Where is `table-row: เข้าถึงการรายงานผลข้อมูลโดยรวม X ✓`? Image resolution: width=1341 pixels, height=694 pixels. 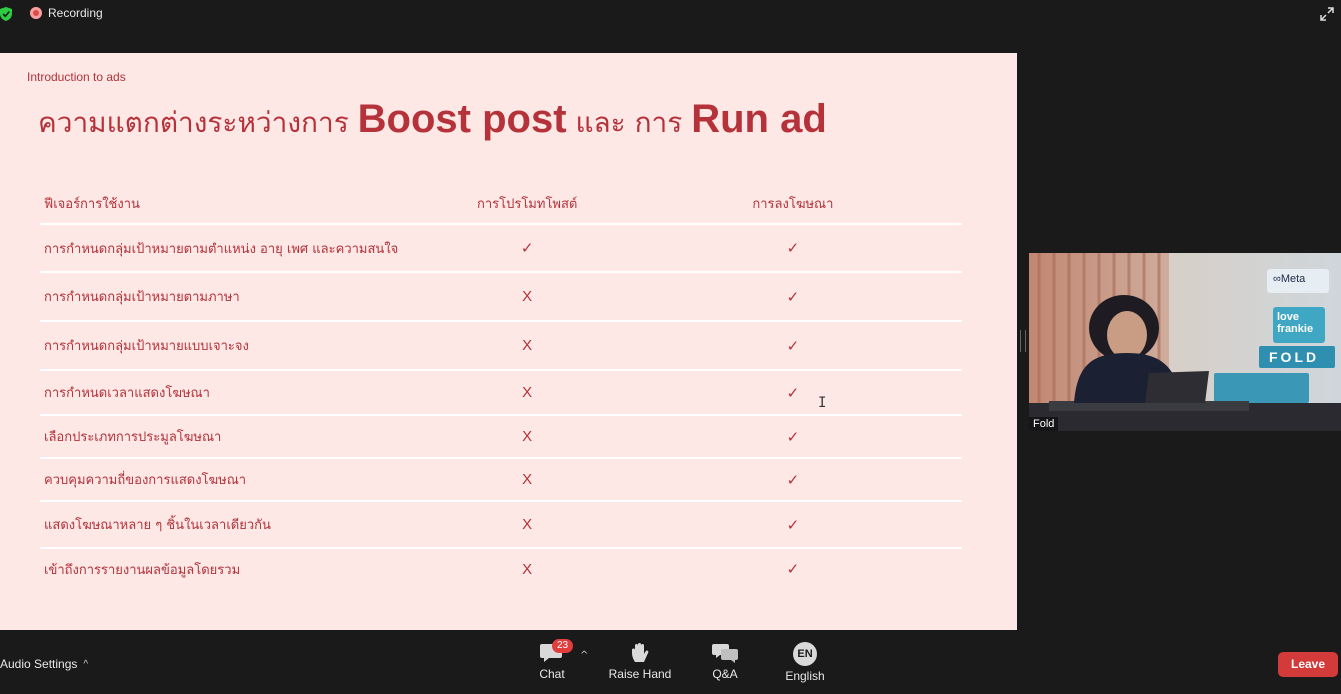
table-row: เข้าถึงการรายงานผลข้อมูลโดยรวม X ✓ is located at coordinates (501, 569).